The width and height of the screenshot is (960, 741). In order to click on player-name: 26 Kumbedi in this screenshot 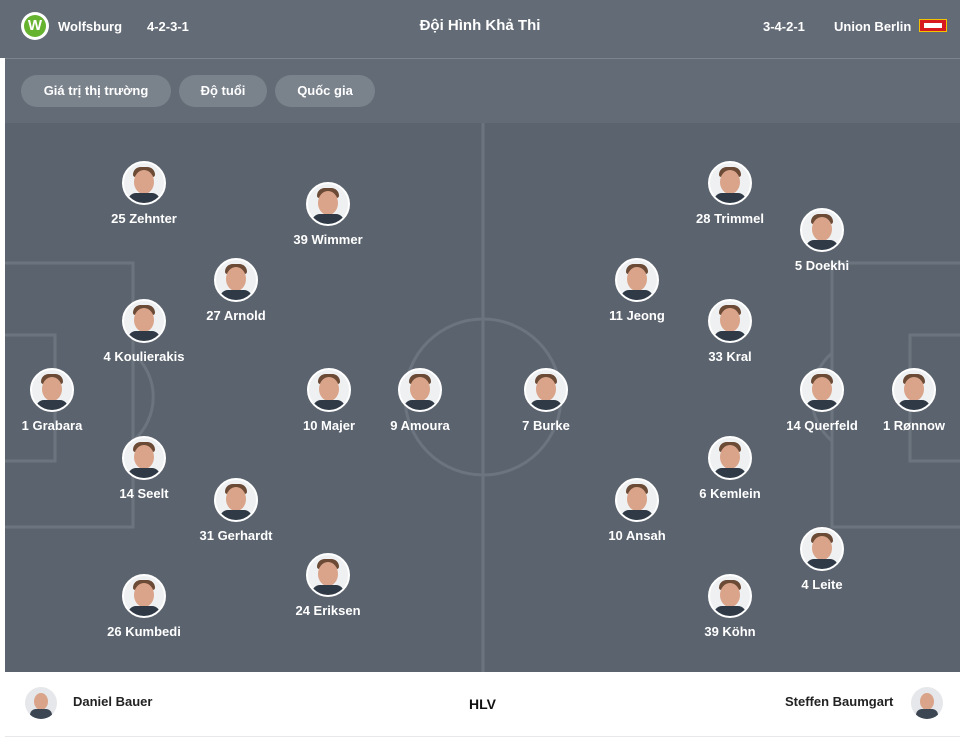, I will do `click(144, 631)`.